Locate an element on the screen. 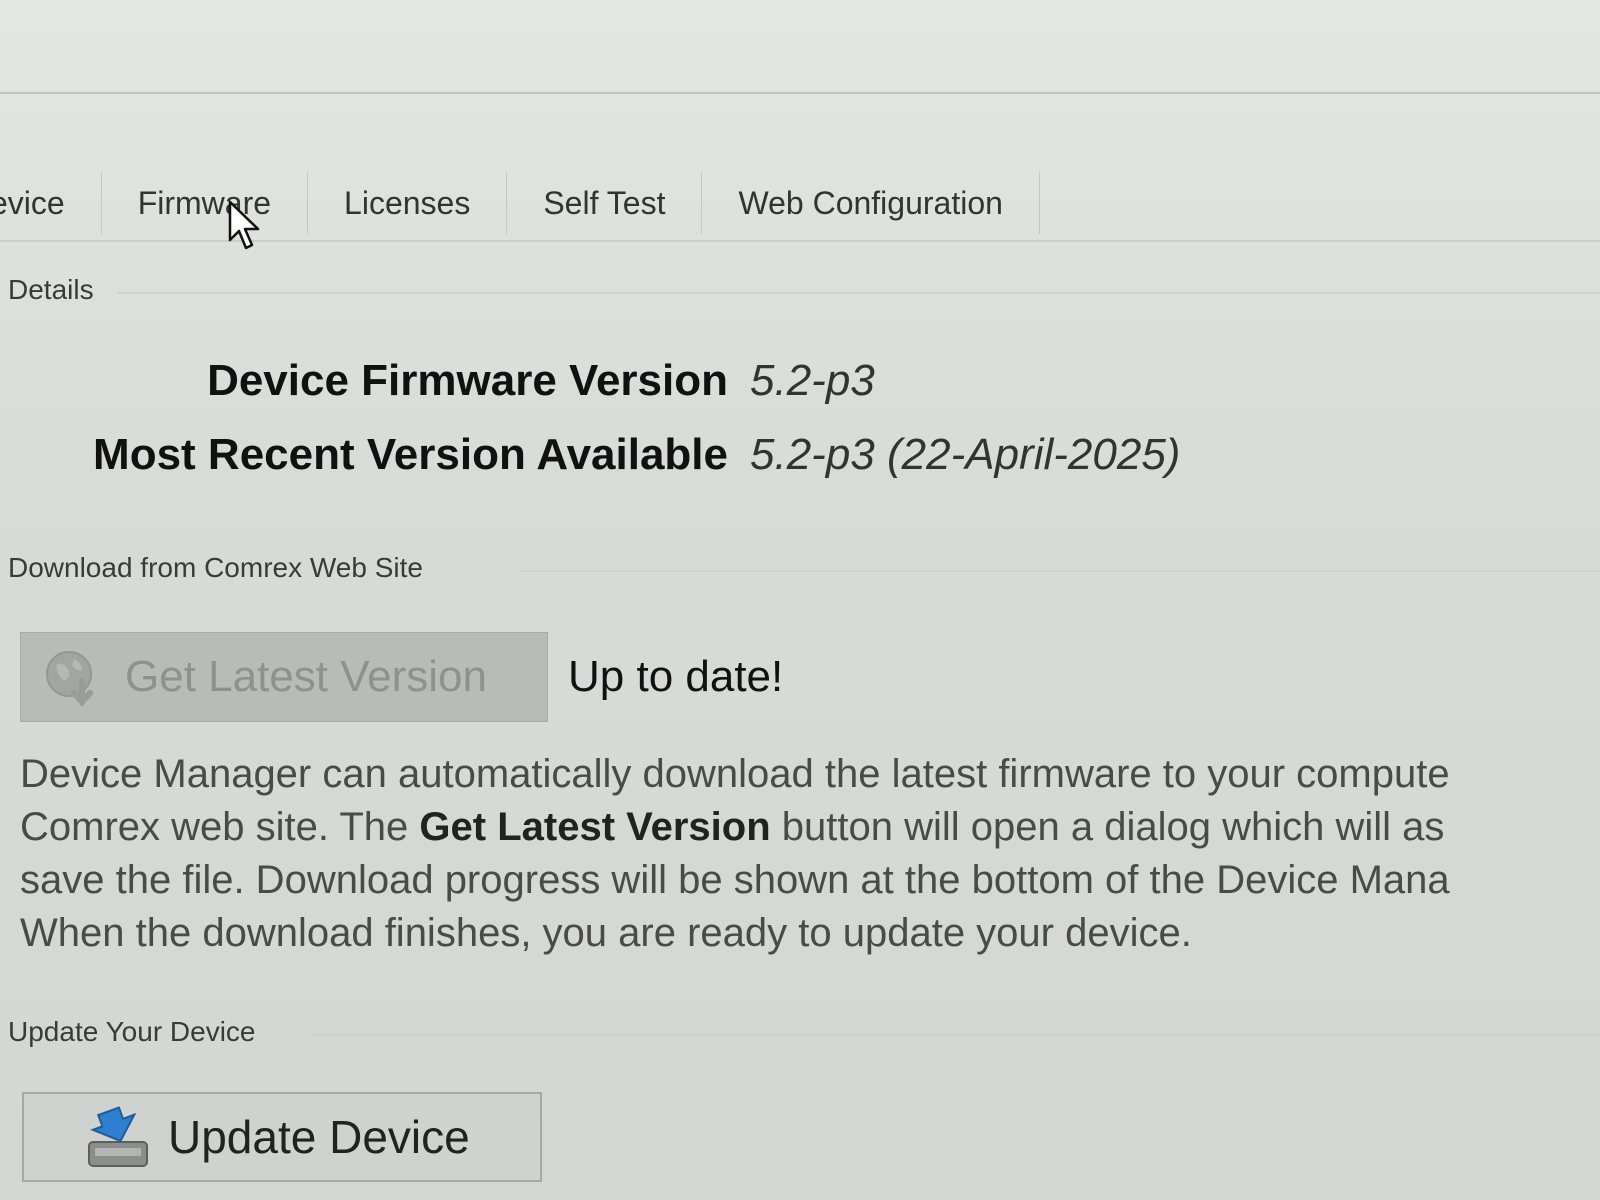  tab-licenses: Licenses is located at coordinates (408, 203).